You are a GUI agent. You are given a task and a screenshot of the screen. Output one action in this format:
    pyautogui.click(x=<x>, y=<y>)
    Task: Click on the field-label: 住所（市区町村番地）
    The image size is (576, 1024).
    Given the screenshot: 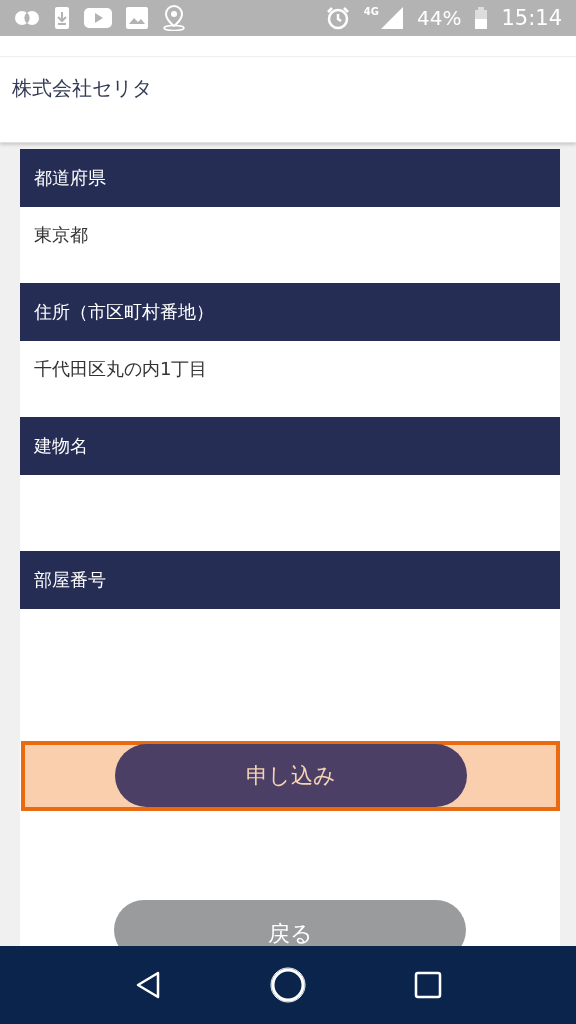 What is the action you would take?
    pyautogui.click(x=290, y=312)
    